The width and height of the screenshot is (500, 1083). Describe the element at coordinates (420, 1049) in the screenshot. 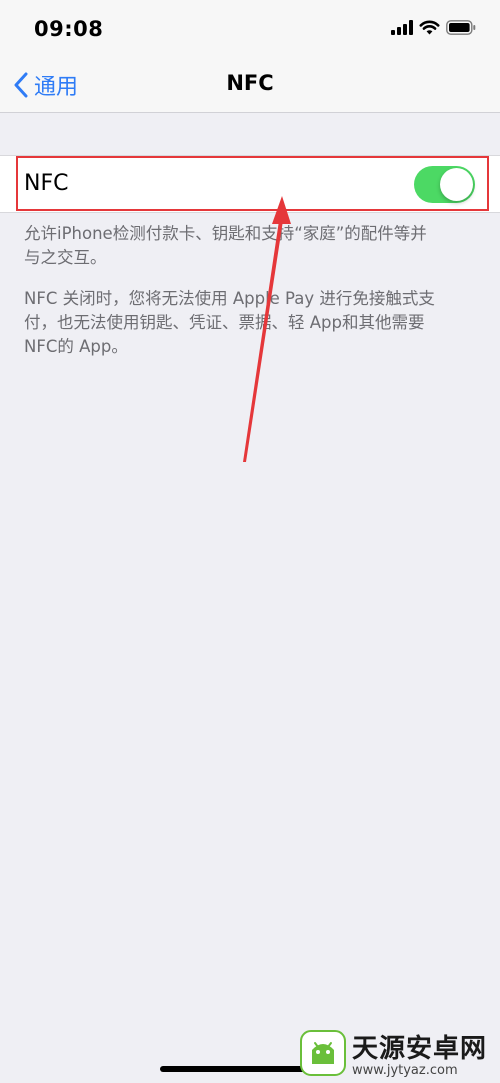

I see `watermark-title: 天源安卓网` at that location.